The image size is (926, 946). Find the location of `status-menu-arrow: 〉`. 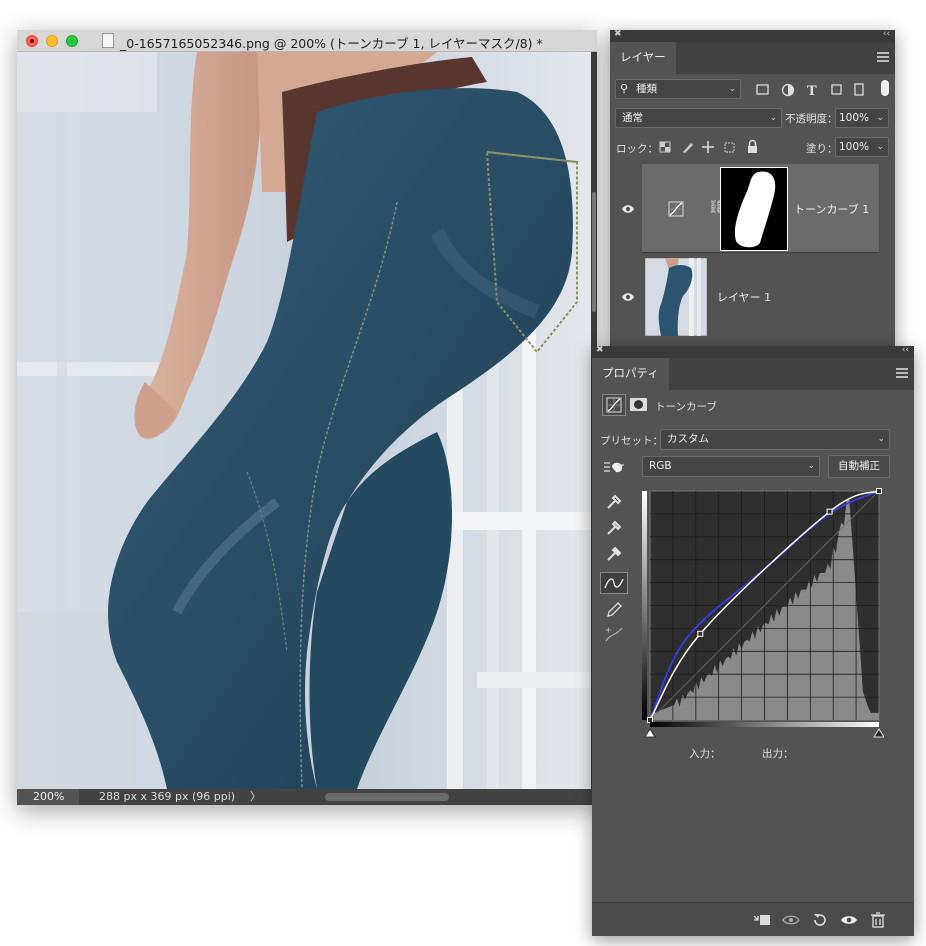

status-menu-arrow: 〉 is located at coordinates (255, 797).